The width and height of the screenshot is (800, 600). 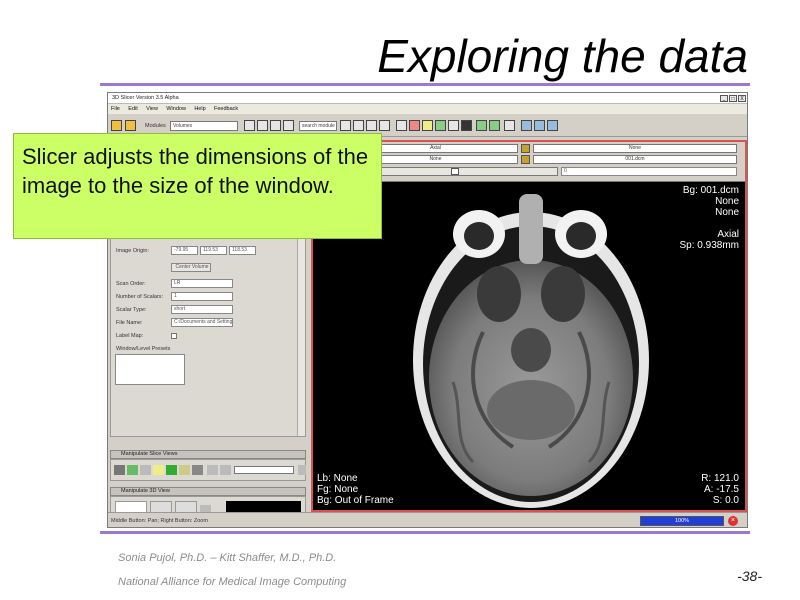 I want to click on menu-file: File, so click(x=115, y=109).